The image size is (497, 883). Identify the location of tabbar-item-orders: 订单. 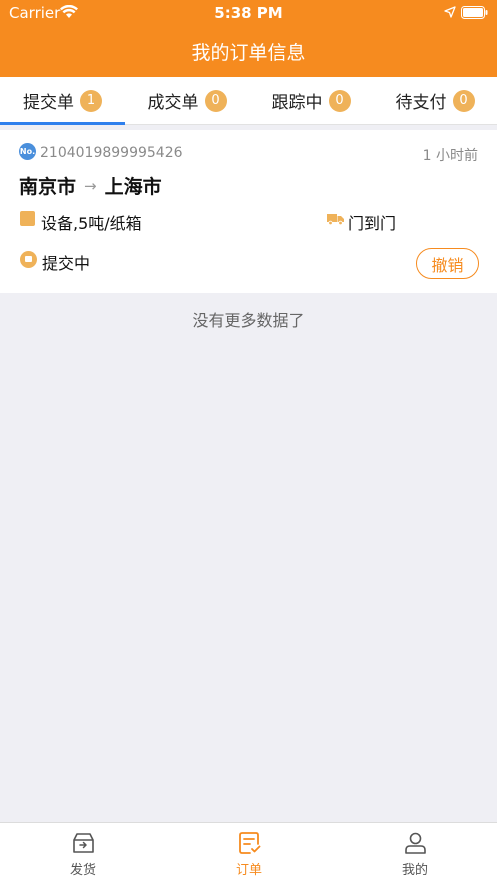
(249, 853).